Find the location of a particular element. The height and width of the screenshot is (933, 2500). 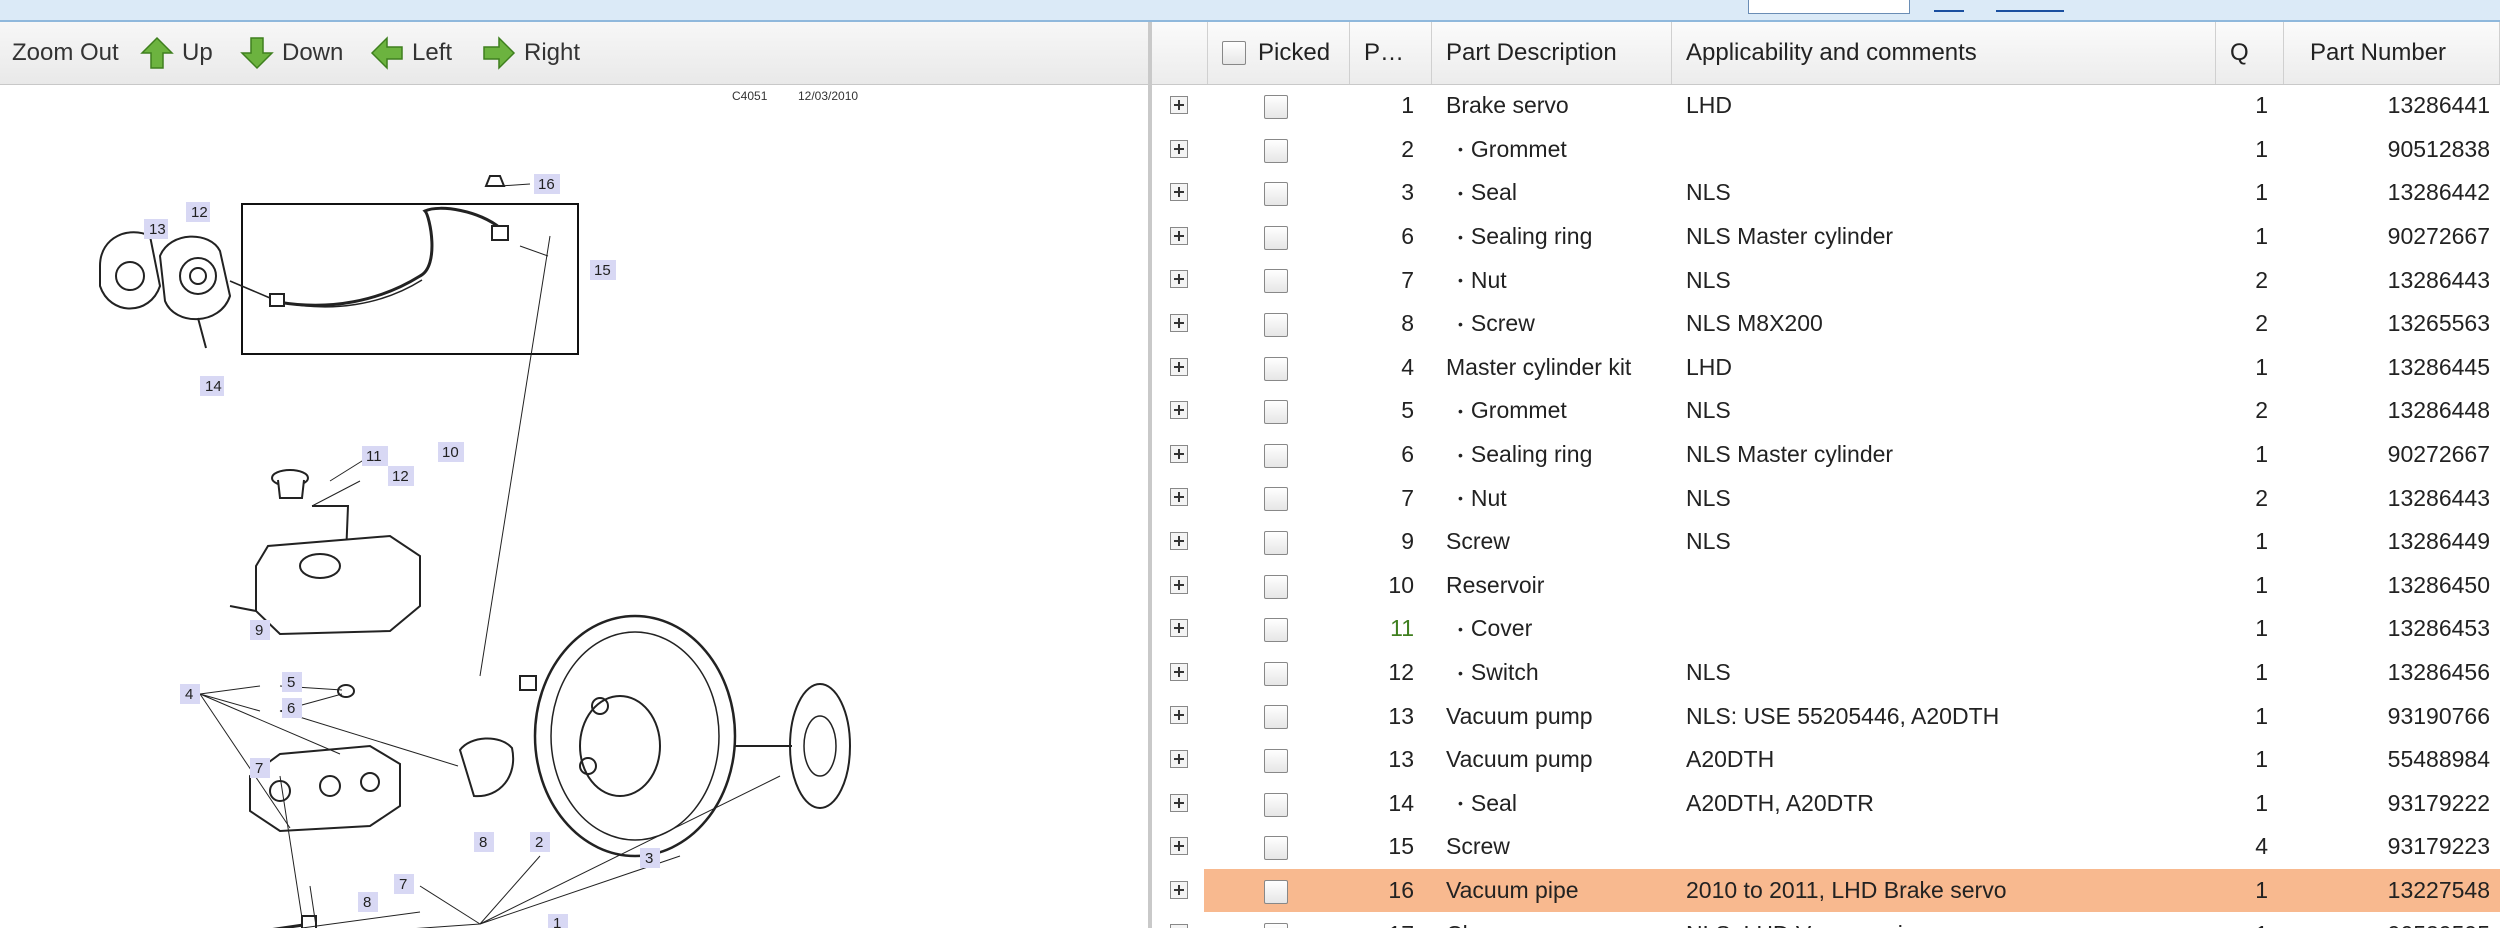

callout-13: 12 is located at coordinates (198, 212).